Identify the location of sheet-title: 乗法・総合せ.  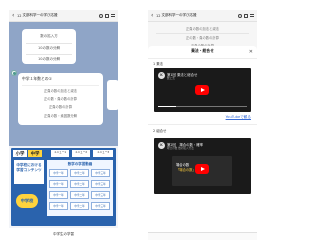
(202, 50).